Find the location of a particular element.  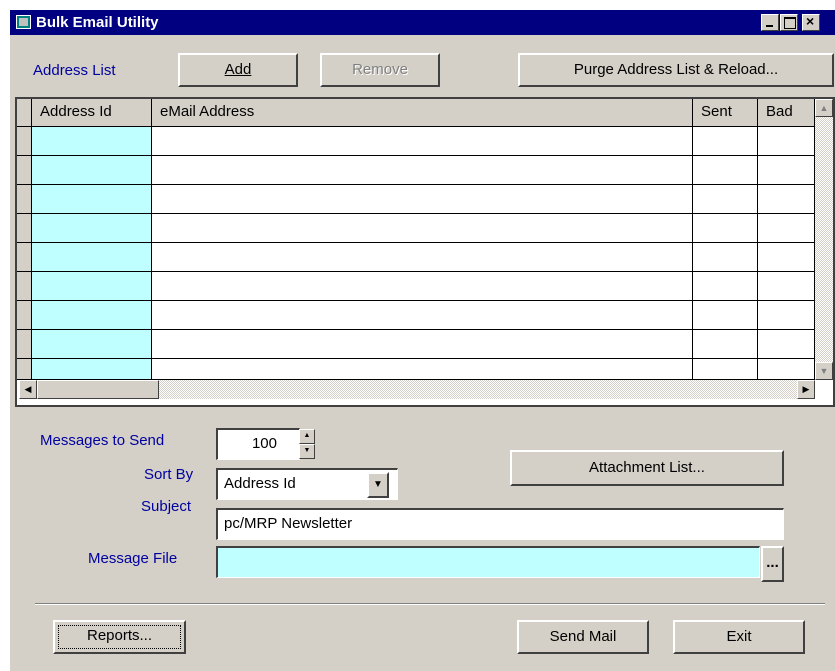

separator is located at coordinates (430, 604).